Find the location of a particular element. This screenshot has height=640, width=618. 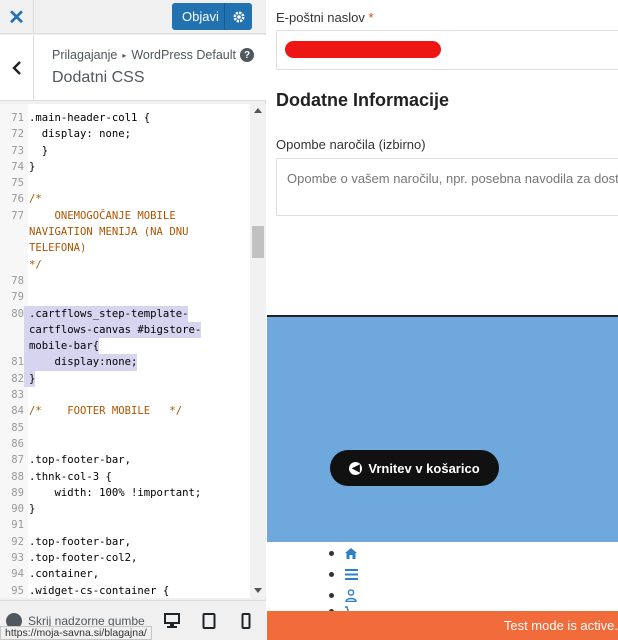

code-line: 87 .top-footer-bar, is located at coordinates (125, 460).